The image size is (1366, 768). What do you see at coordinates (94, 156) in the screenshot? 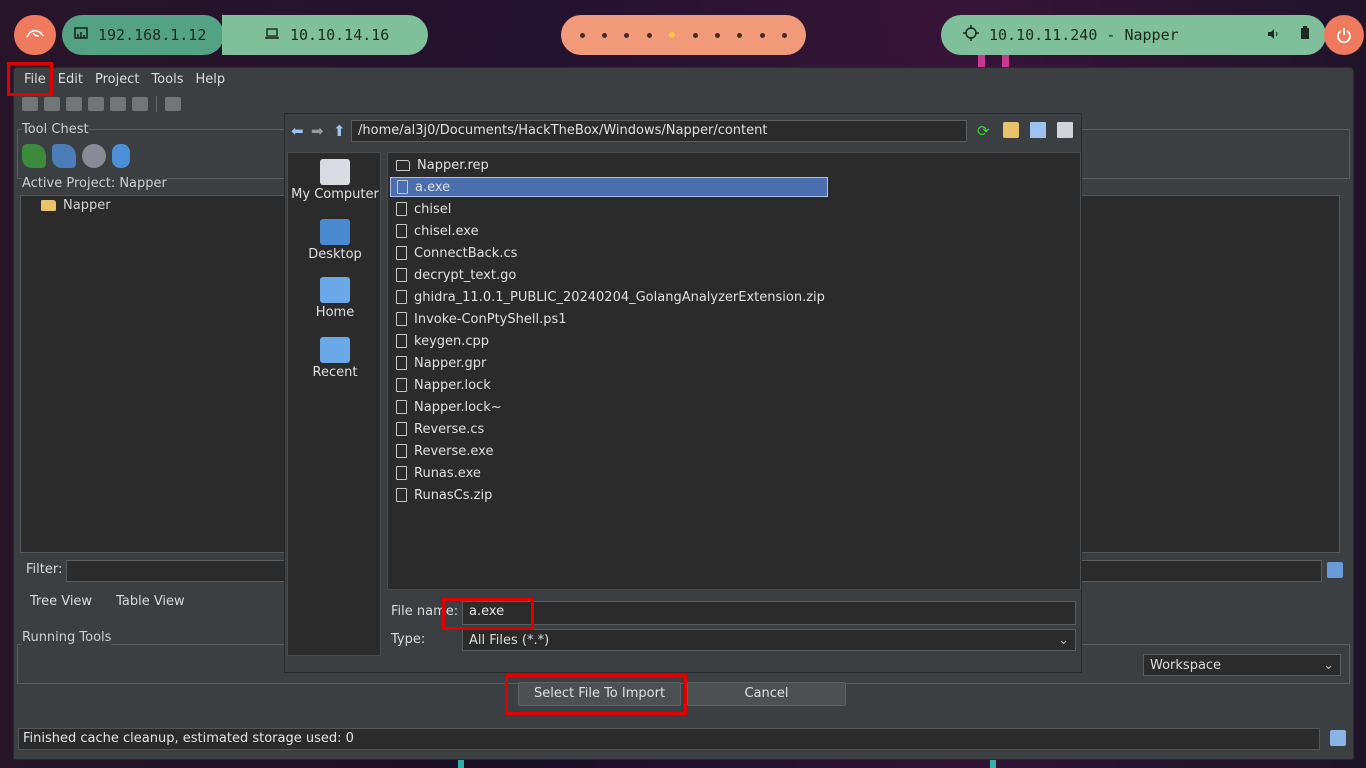
I see `version-tracking-icon` at bounding box center [94, 156].